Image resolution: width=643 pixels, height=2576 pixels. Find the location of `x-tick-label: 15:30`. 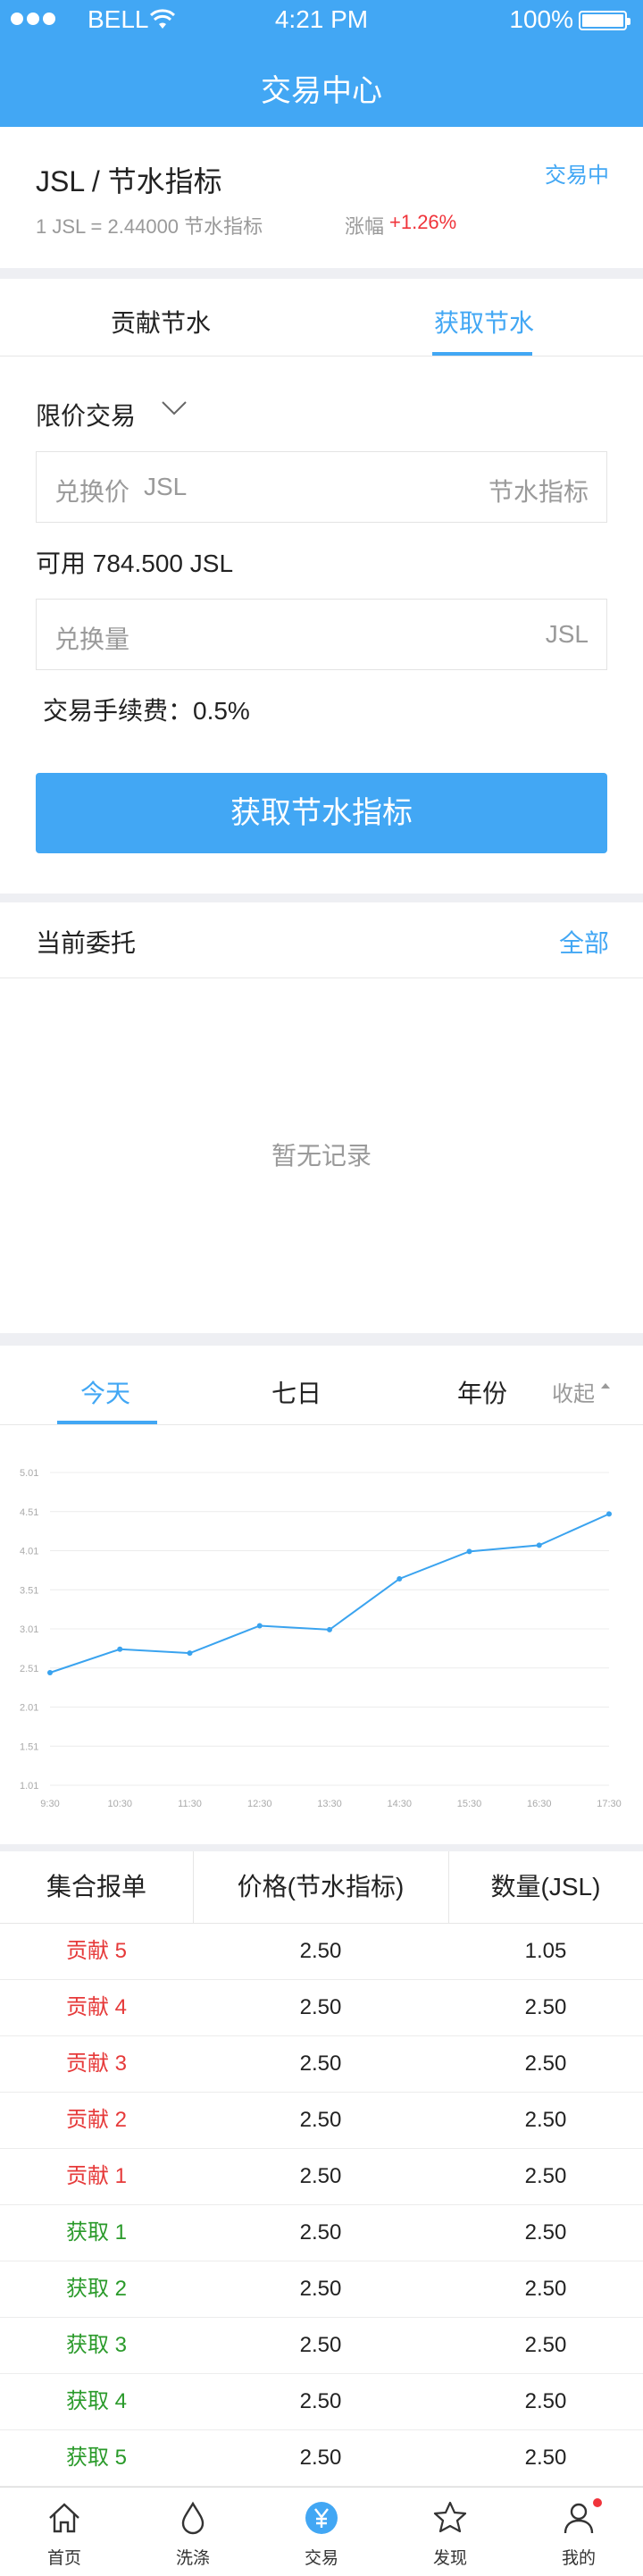

x-tick-label: 15:30 is located at coordinates (470, 1804).